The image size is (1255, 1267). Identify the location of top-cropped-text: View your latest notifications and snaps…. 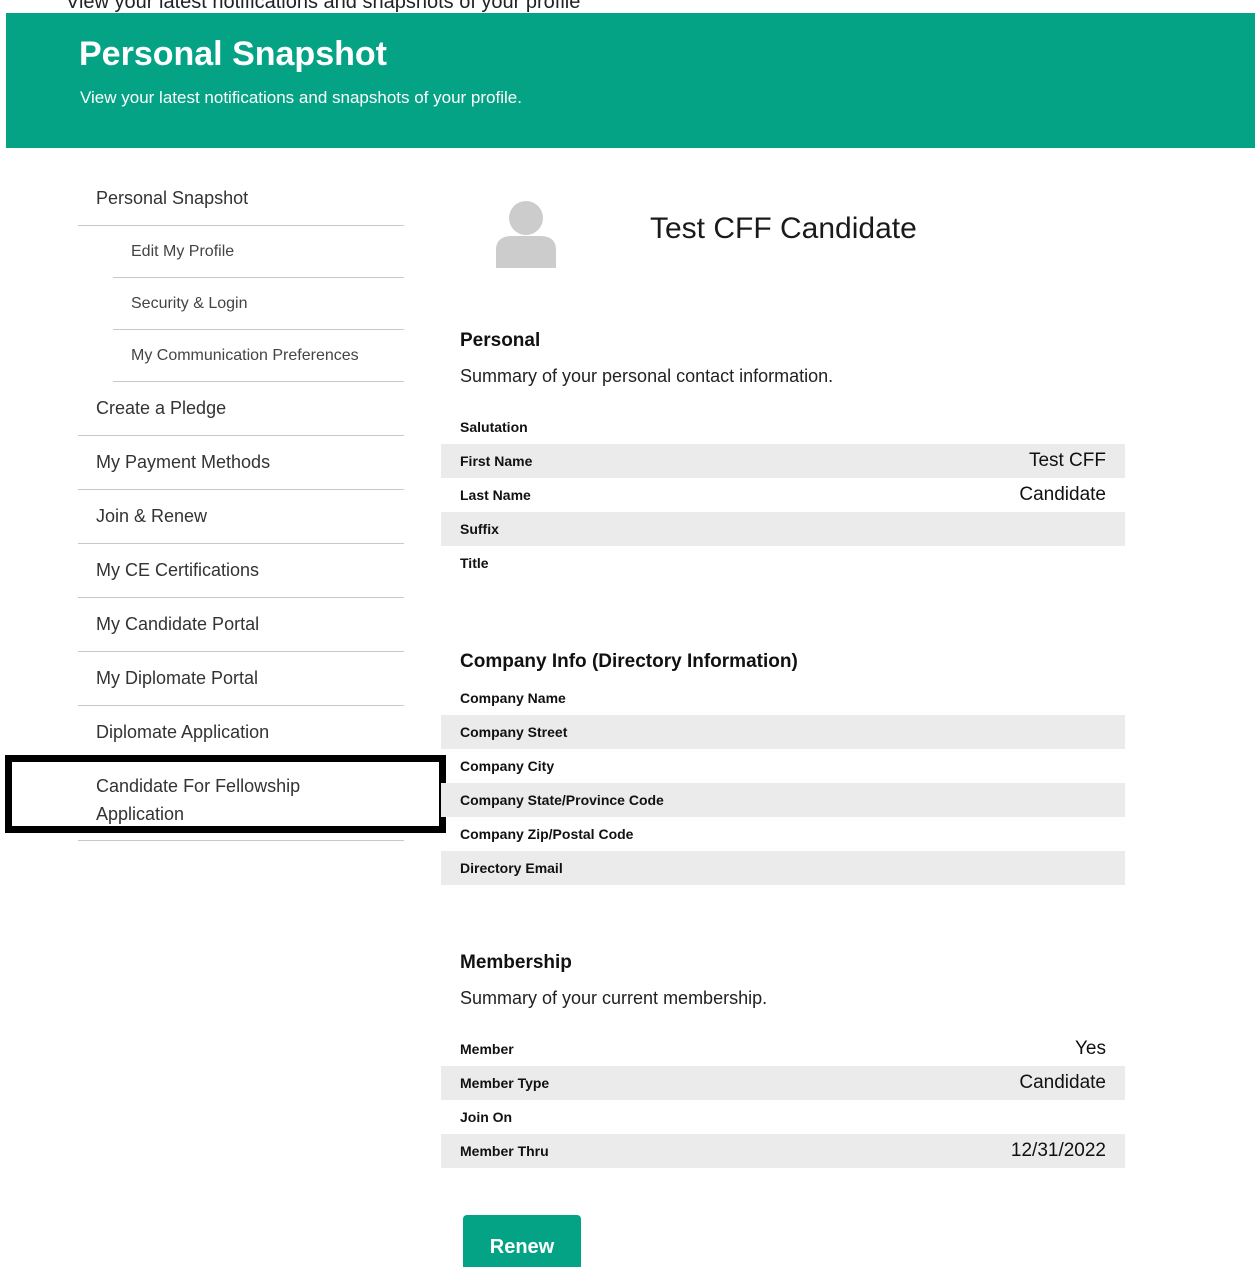
(627, 6).